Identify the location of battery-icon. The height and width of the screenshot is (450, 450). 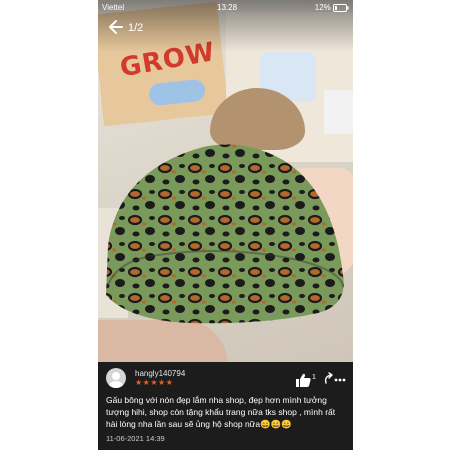
(341, 7).